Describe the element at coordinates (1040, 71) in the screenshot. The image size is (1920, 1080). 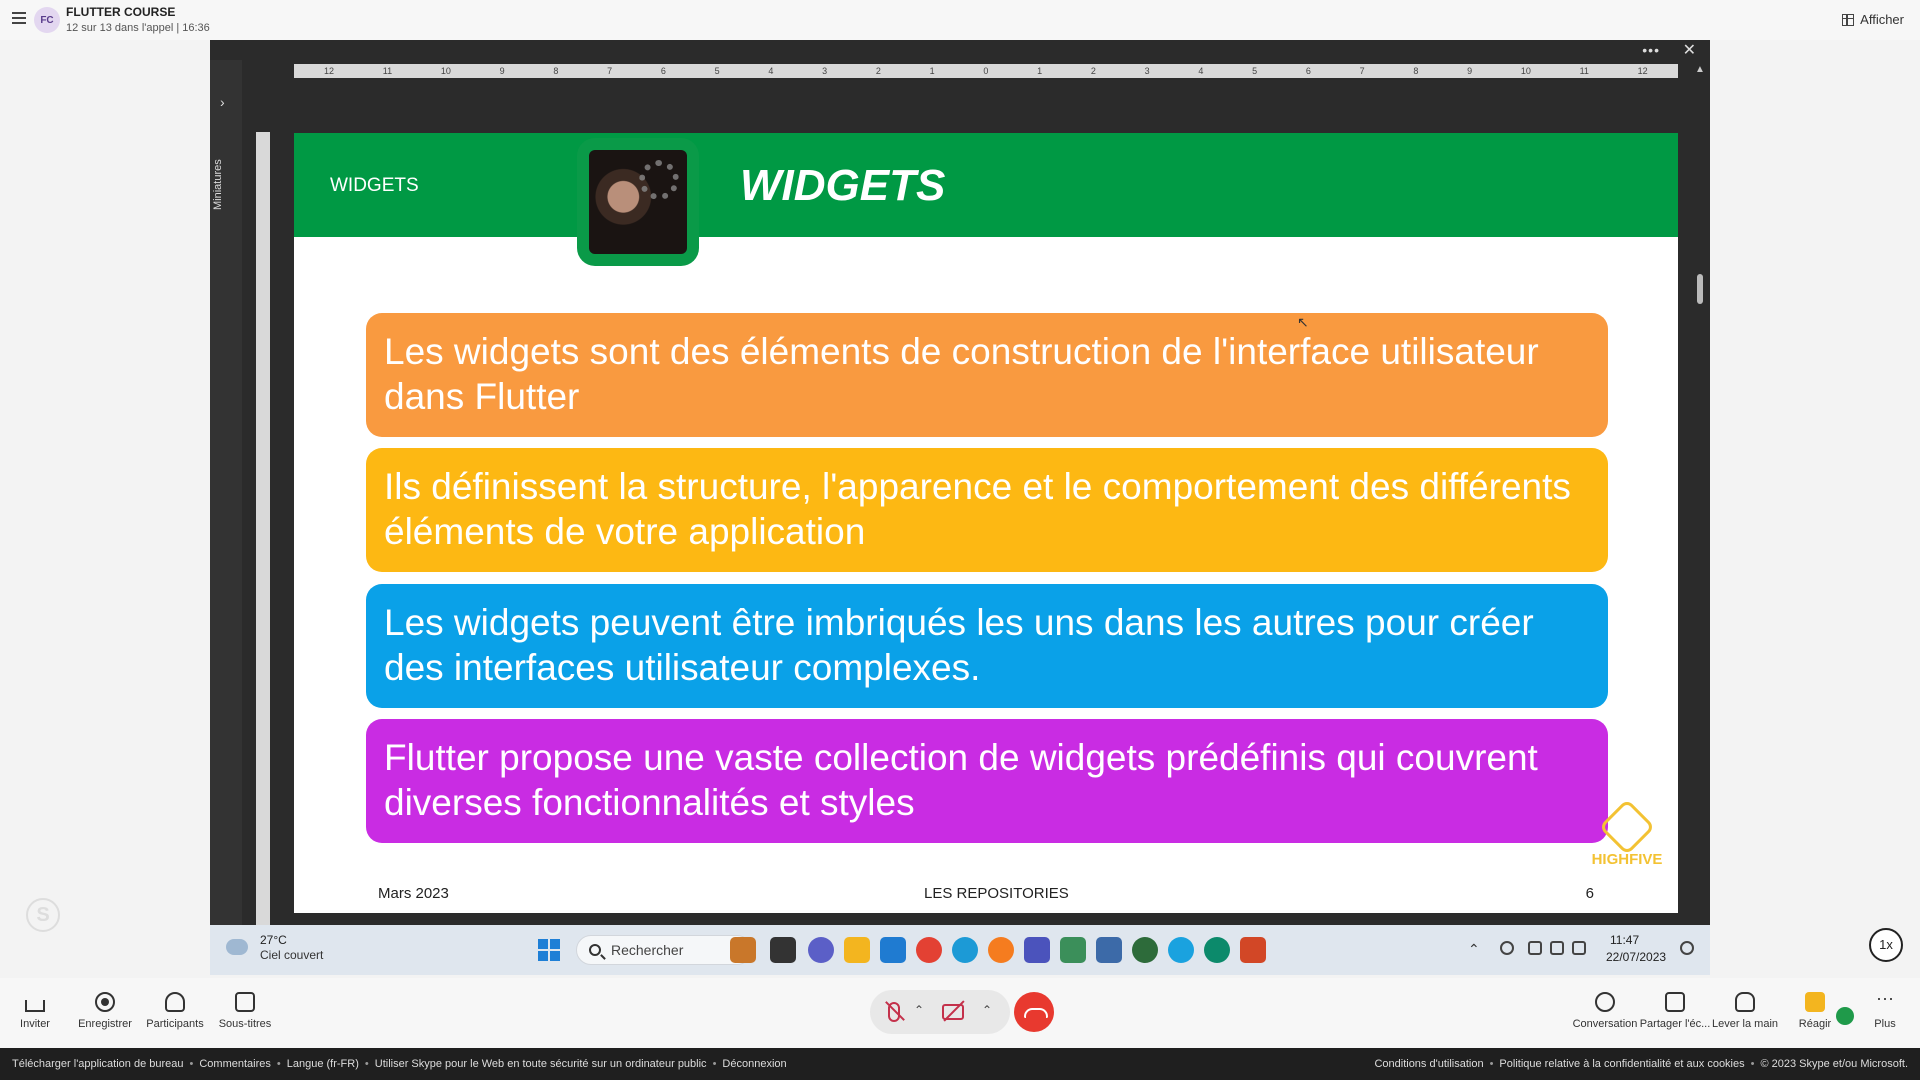
I see `ruler-tick-label: 1` at that location.